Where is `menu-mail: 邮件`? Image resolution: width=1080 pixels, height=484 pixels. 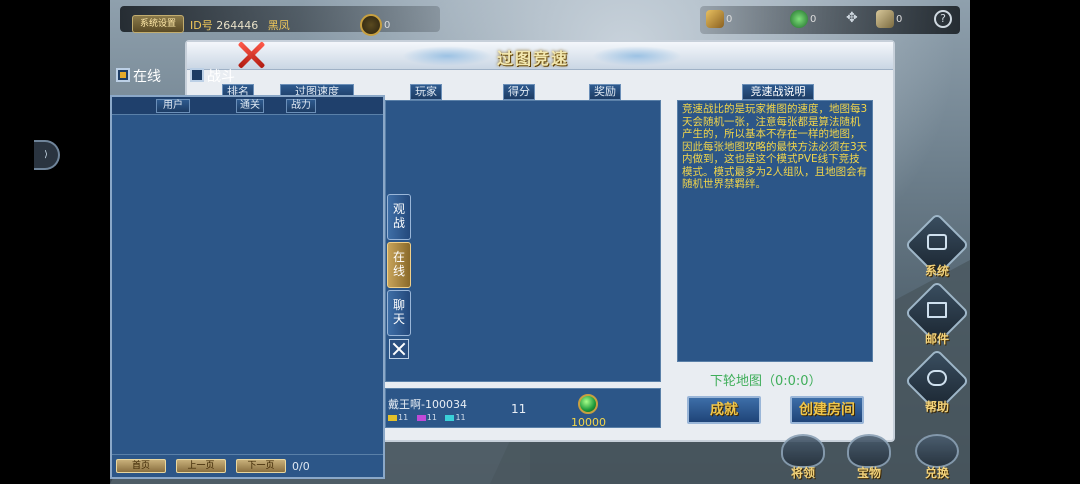 menu-mail: 邮件 is located at coordinates (937, 315).